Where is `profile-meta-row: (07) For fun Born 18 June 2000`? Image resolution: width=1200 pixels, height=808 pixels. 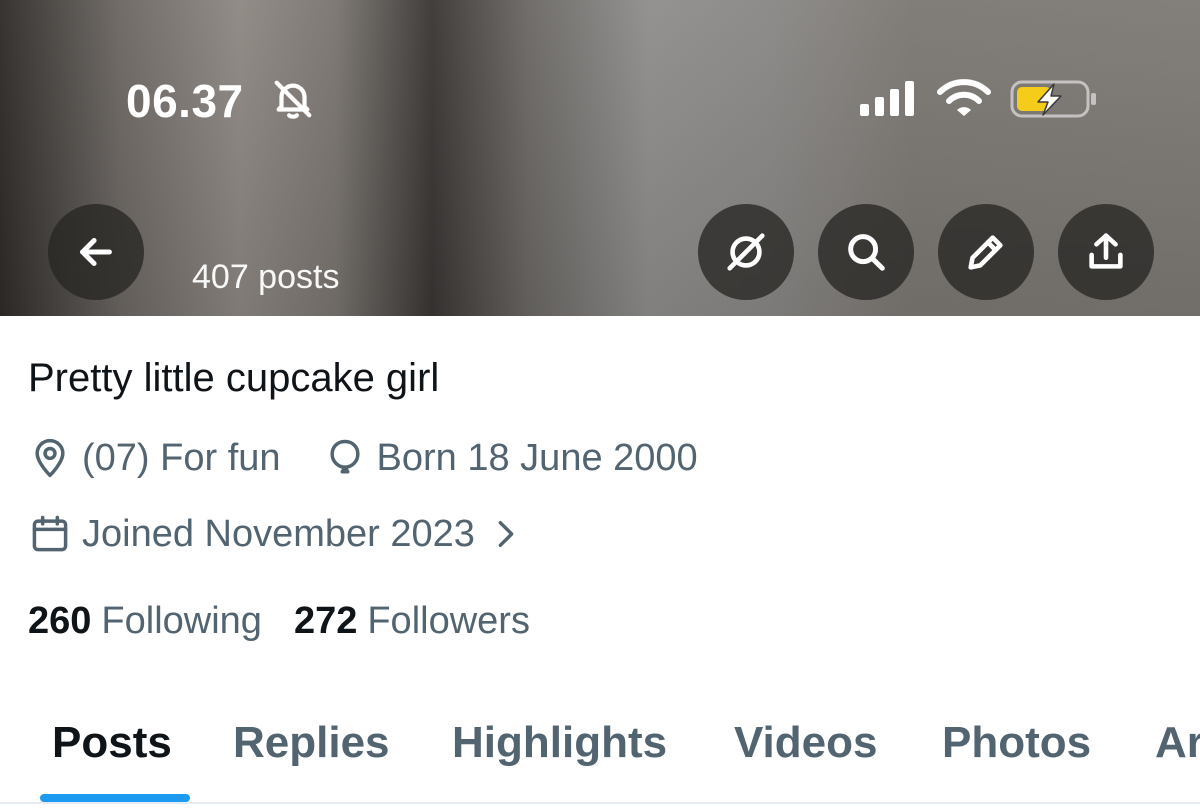
profile-meta-row: (07) For fun Born 18 June 2000 is located at coordinates (363, 458).